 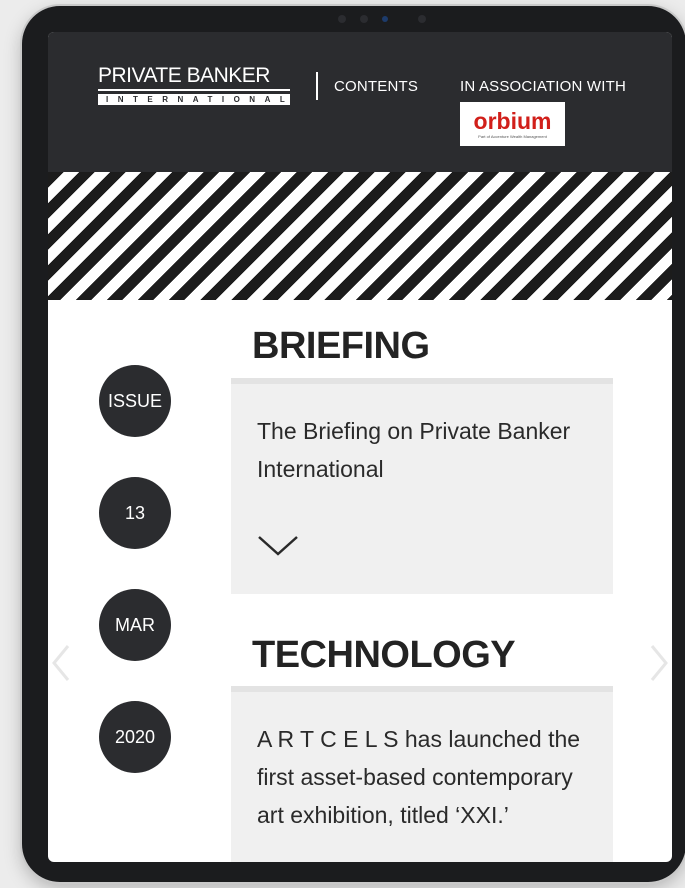 What do you see at coordinates (194, 99) in the screenshot?
I see `logo-sub-text: INTERNATIONAL` at bounding box center [194, 99].